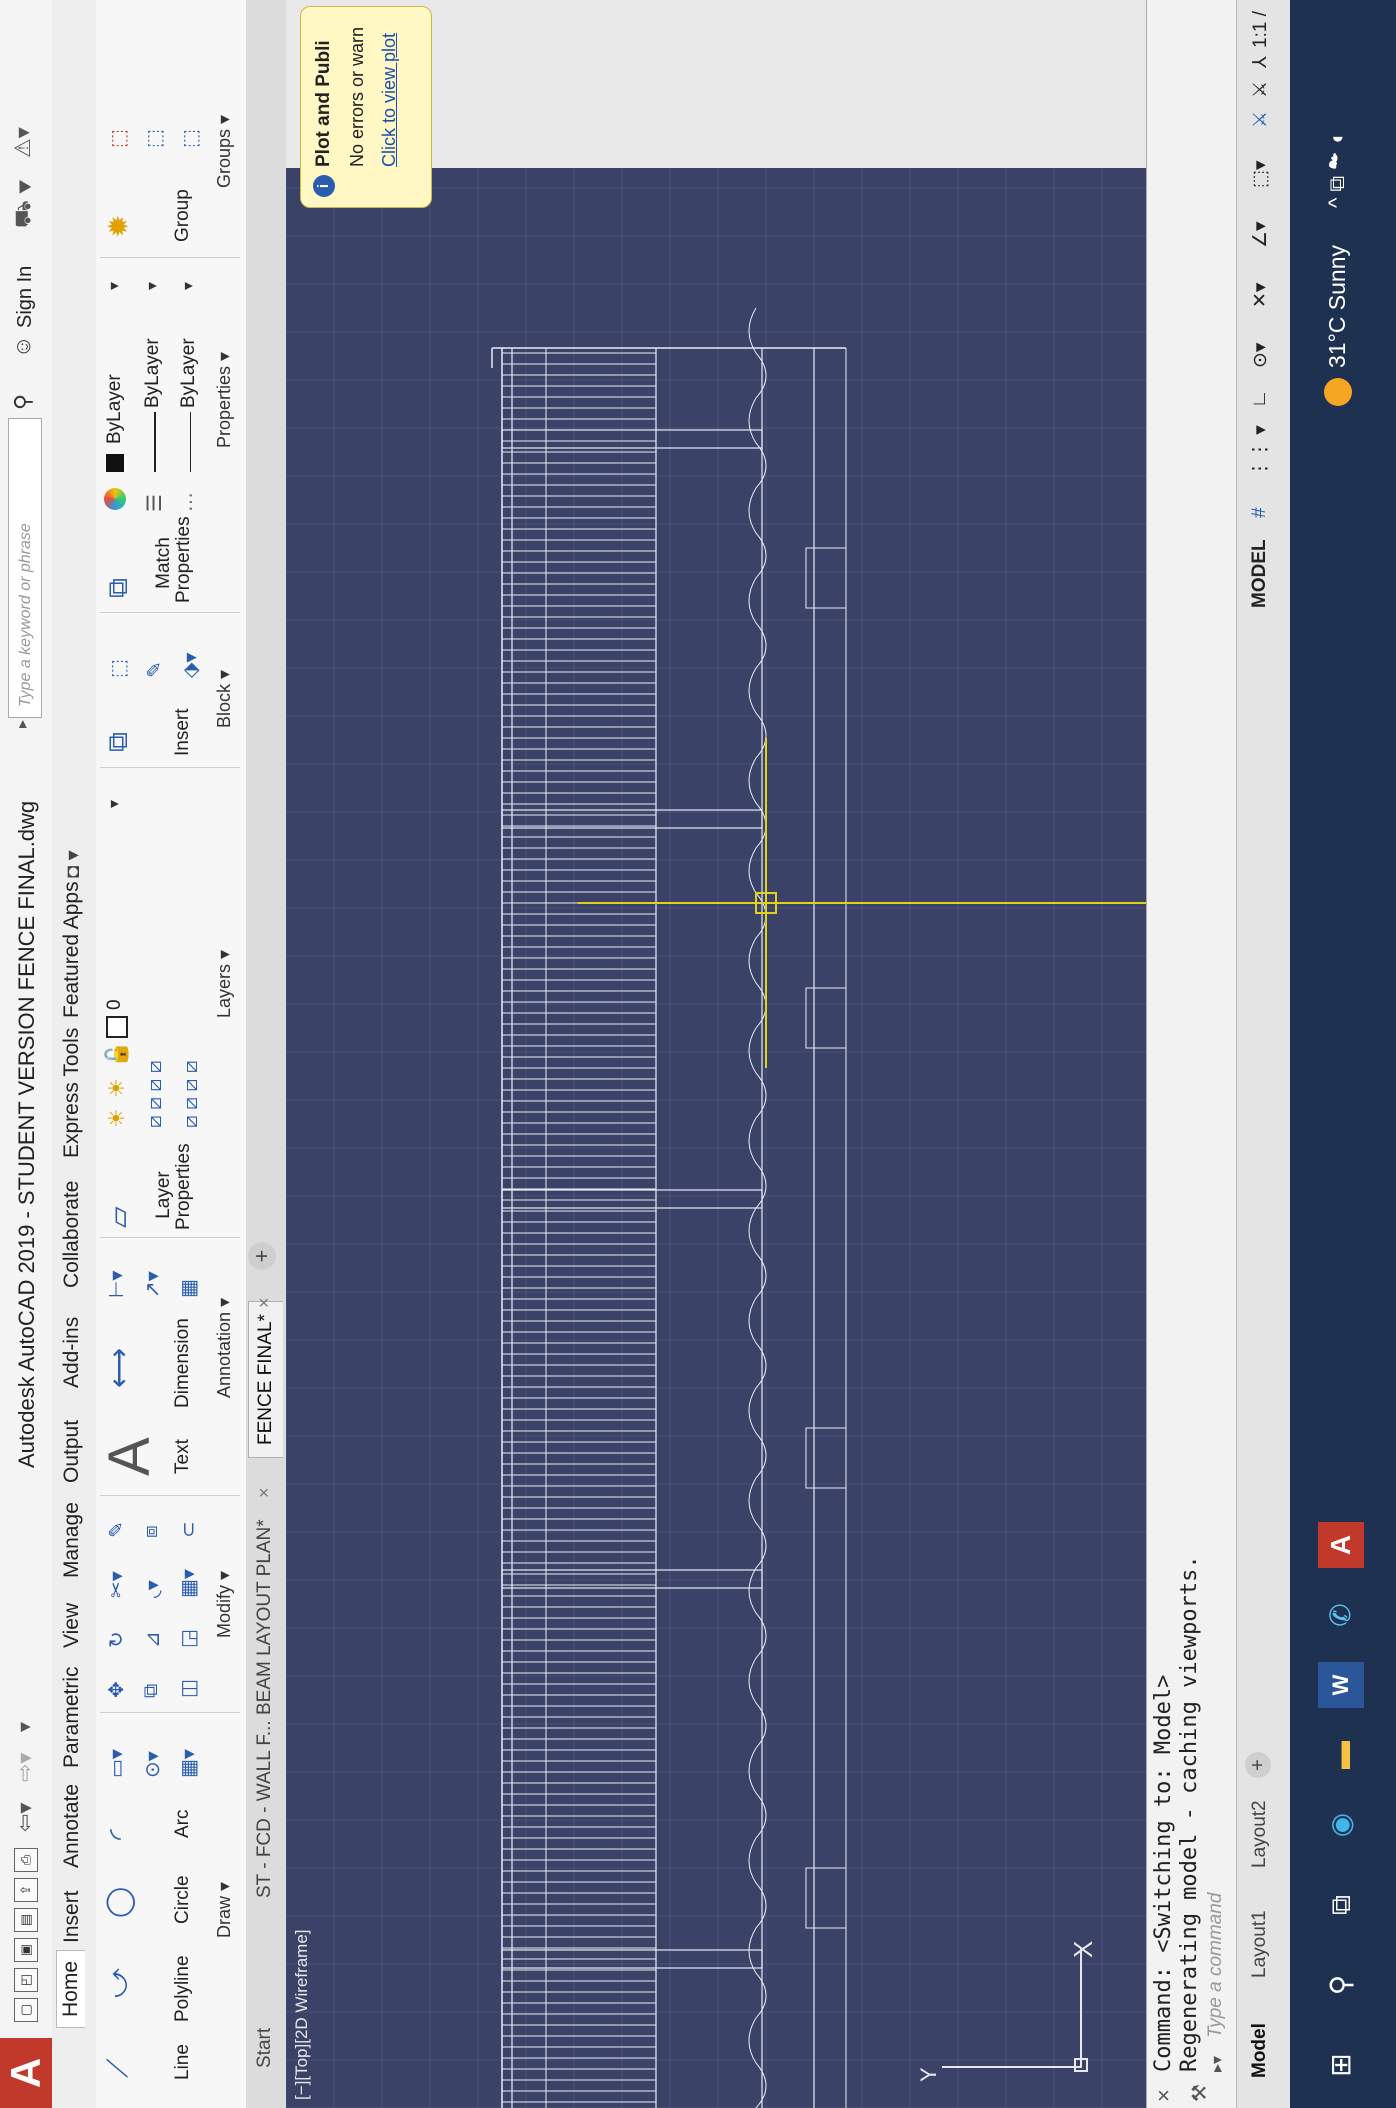  What do you see at coordinates (1260, 512) in the screenshot?
I see `grid-icon: #` at bounding box center [1260, 512].